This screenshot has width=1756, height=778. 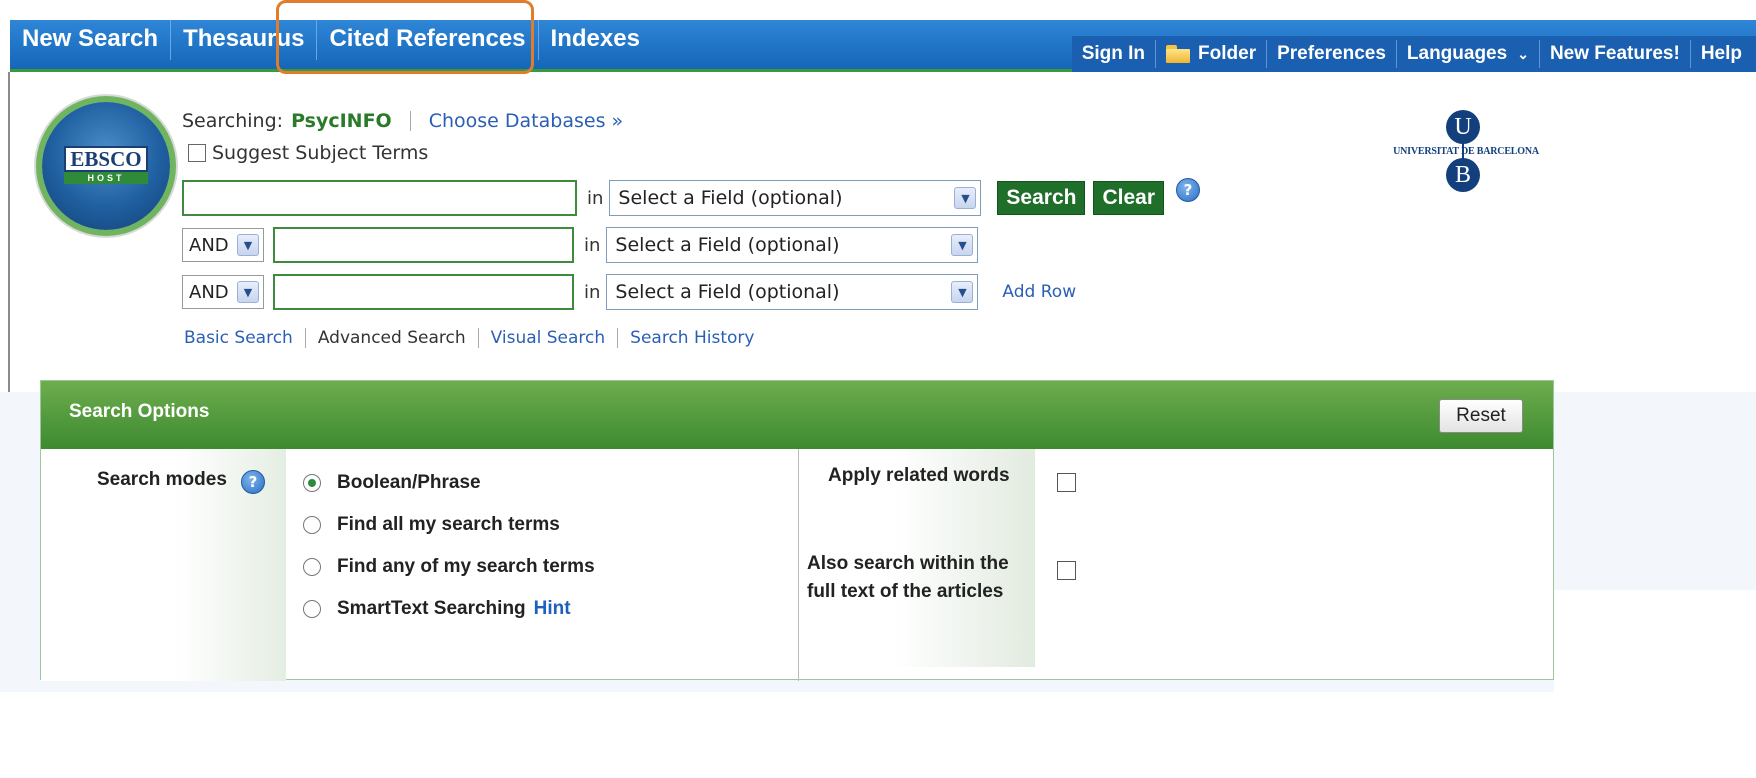 I want to click on ebsco-host-logo: EBSCO HOST, so click(x=106, y=166).